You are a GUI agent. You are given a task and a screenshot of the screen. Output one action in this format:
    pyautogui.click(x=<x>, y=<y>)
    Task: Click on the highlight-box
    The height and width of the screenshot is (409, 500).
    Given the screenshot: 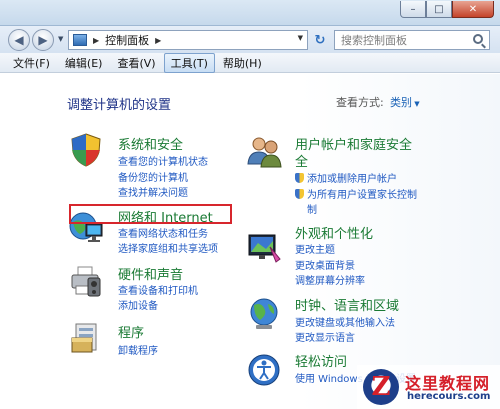 What is the action you would take?
    pyautogui.click(x=150, y=214)
    